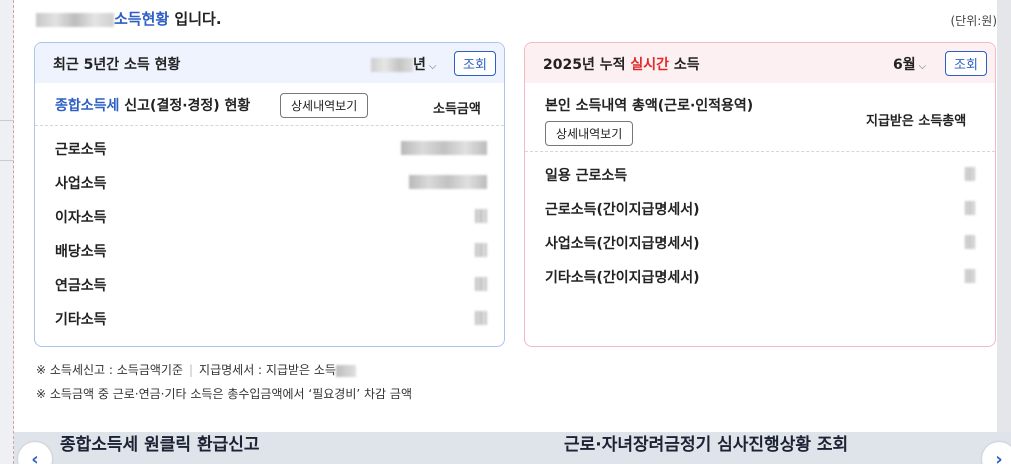 The image size is (1011, 464). Describe the element at coordinates (267, 370) in the screenshot. I see `note-payment-statement: 지급명세서 : 지급받은 소득` at that location.